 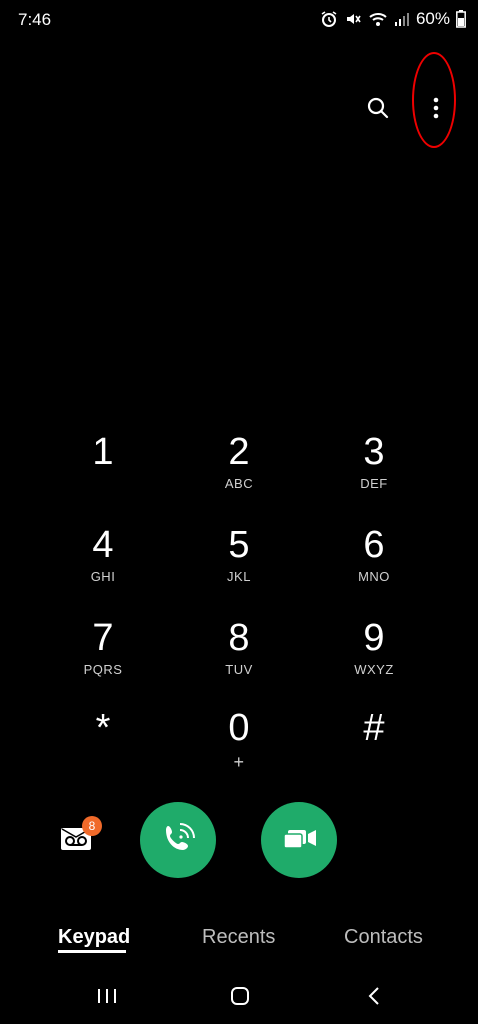 What do you see at coordinates (374, 452) in the screenshot?
I see `key-digit: 3` at bounding box center [374, 452].